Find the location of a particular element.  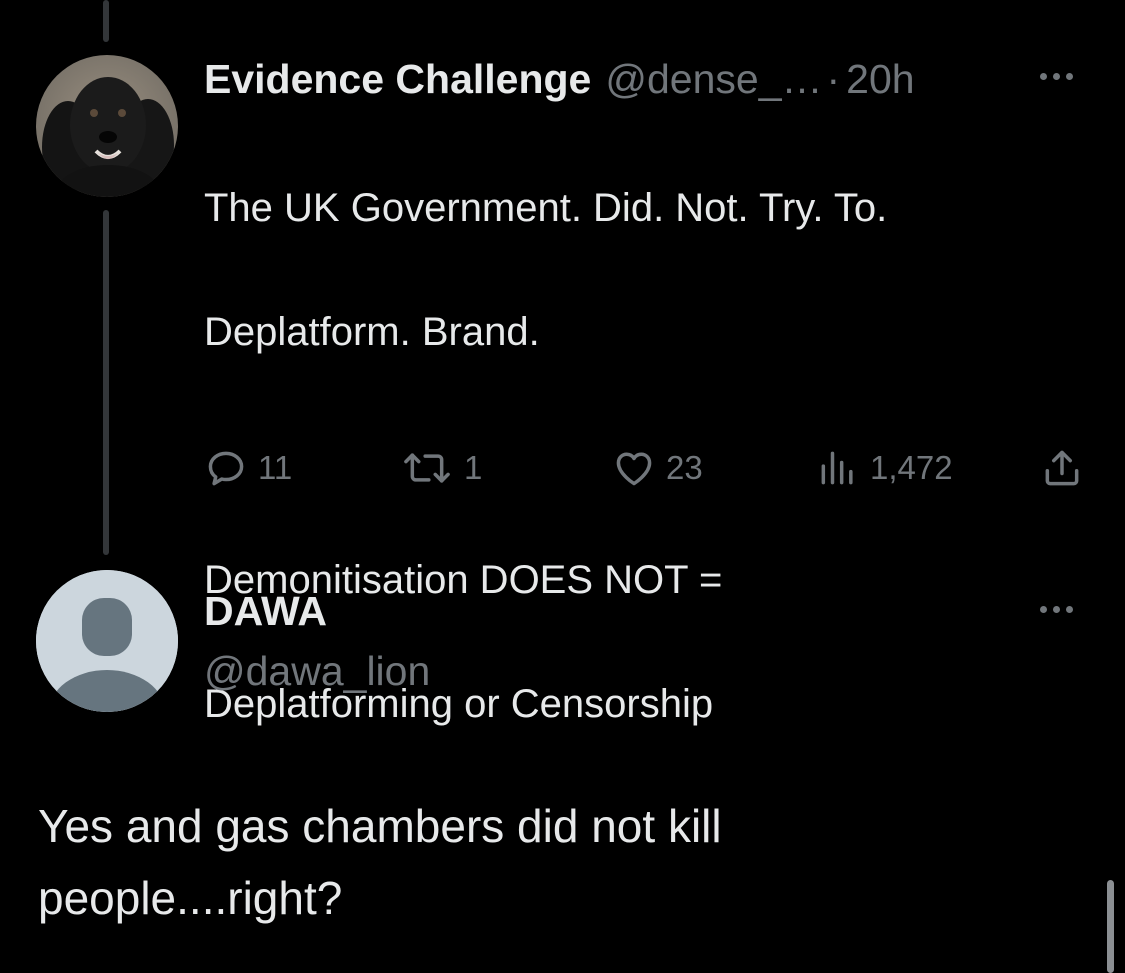

reply-handle: @dawa_lion is located at coordinates (317, 671).